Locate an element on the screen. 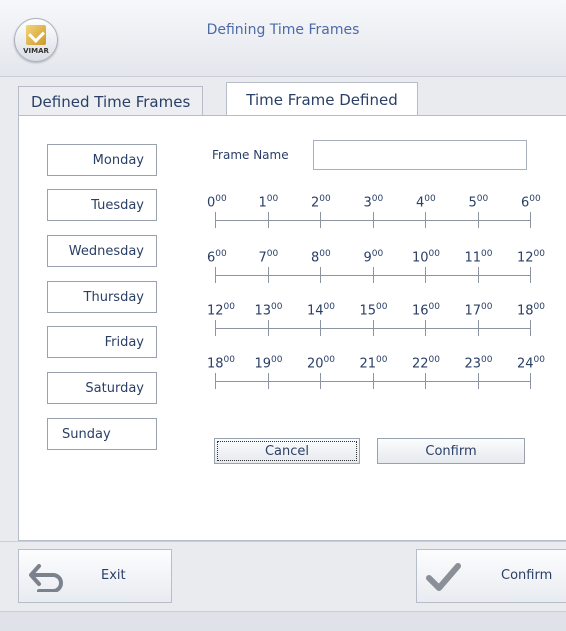  day-button-sunday: Sunday is located at coordinates (102, 434).